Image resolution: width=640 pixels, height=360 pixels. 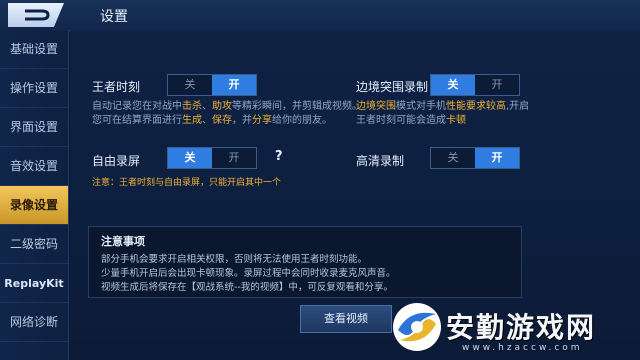 I want to click on hd-record-label: 高清录制, so click(x=380, y=161).